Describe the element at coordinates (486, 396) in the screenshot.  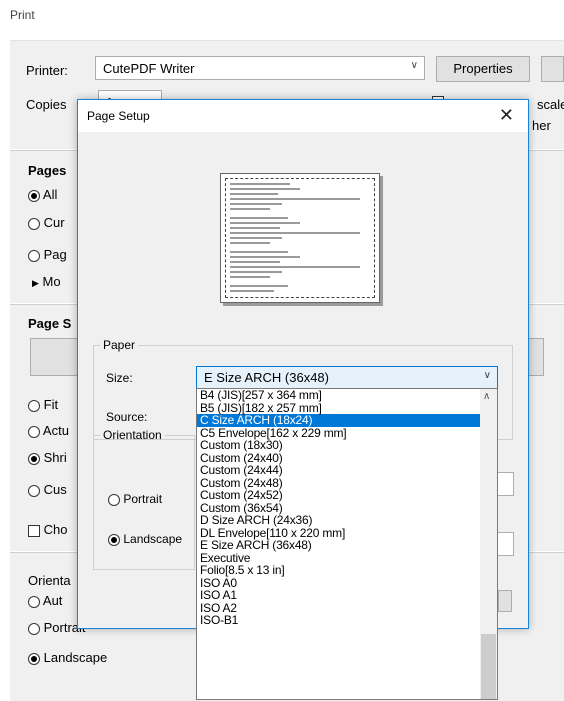
I see `chevron-up-icon: ∧` at that location.